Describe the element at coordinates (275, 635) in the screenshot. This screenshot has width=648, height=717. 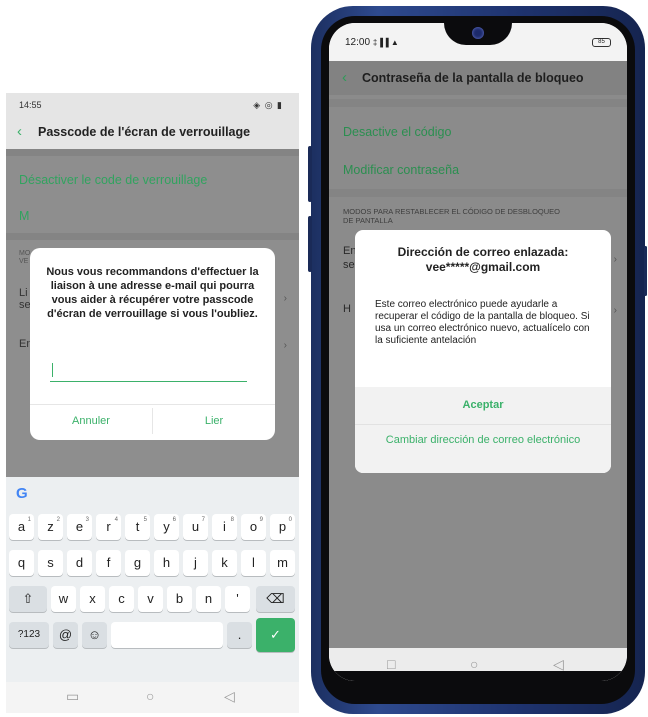
I see `enter-key: ✓` at that location.